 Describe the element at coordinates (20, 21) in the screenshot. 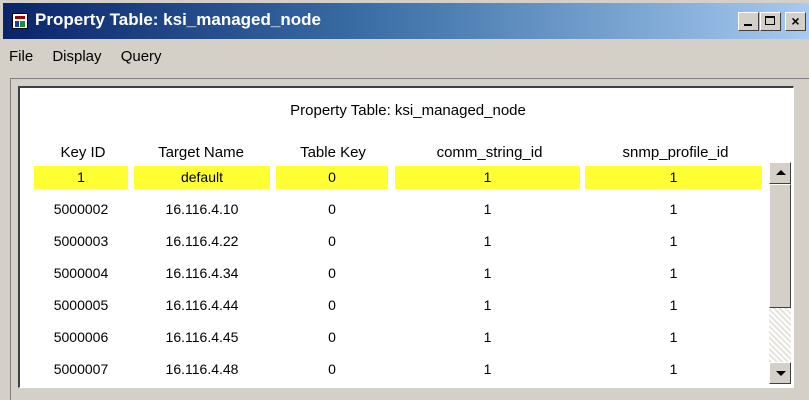

I see `table-icon` at that location.